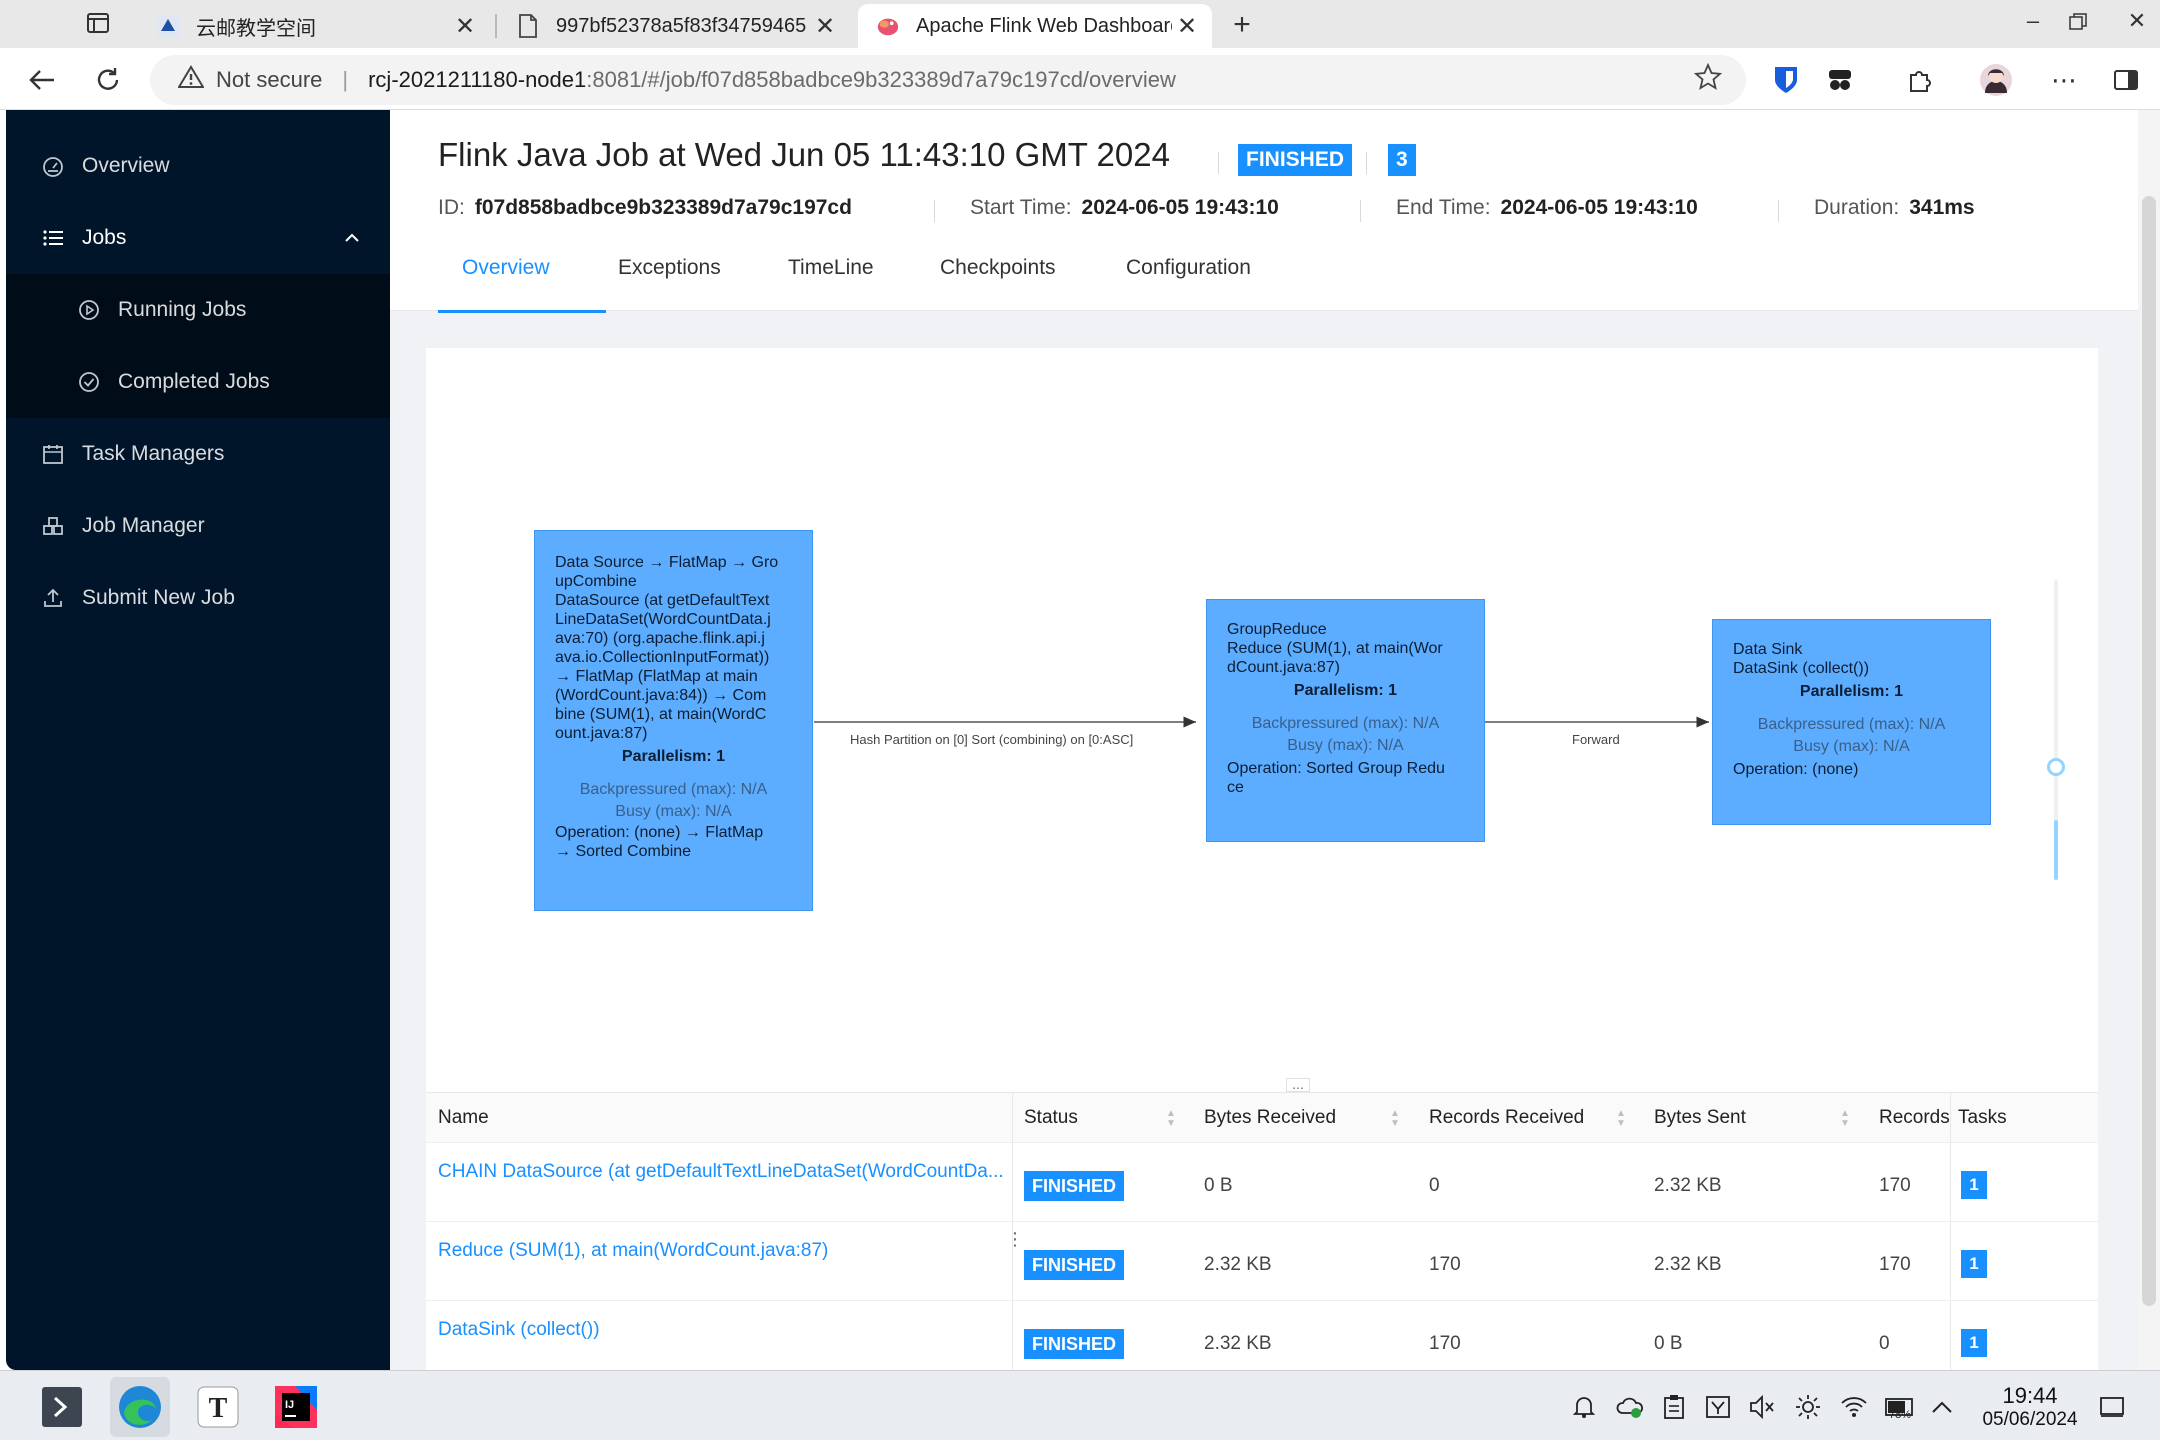  Describe the element at coordinates (1506, 1118) in the screenshot. I see `col-records-received: Records Received` at that location.